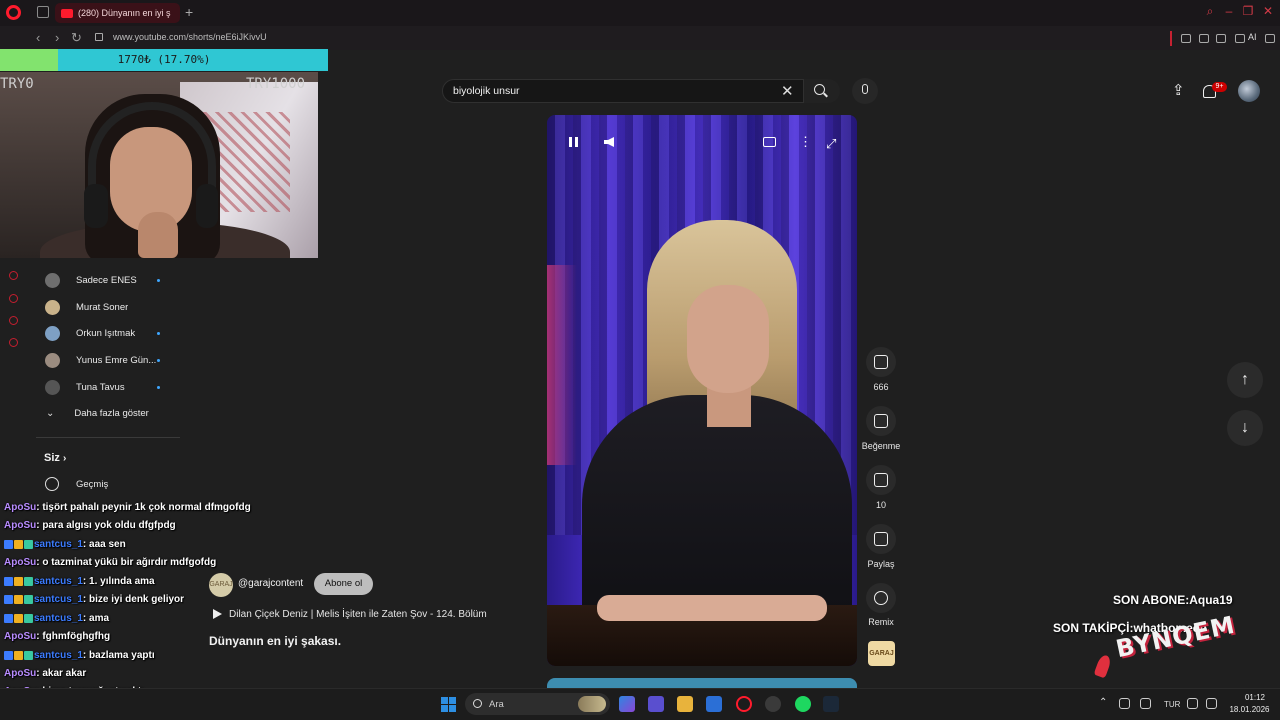 The image size is (1280, 720). Describe the element at coordinates (57, 37) in the screenshot. I see `forward-icon: ›` at that location.